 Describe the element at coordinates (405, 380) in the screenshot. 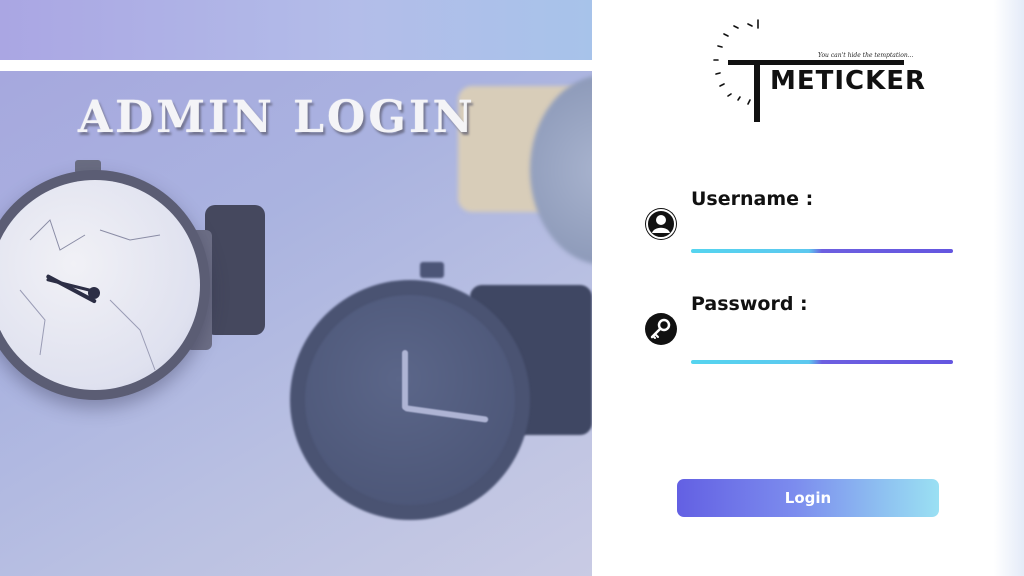

I see `watch-hand-vertical` at that location.